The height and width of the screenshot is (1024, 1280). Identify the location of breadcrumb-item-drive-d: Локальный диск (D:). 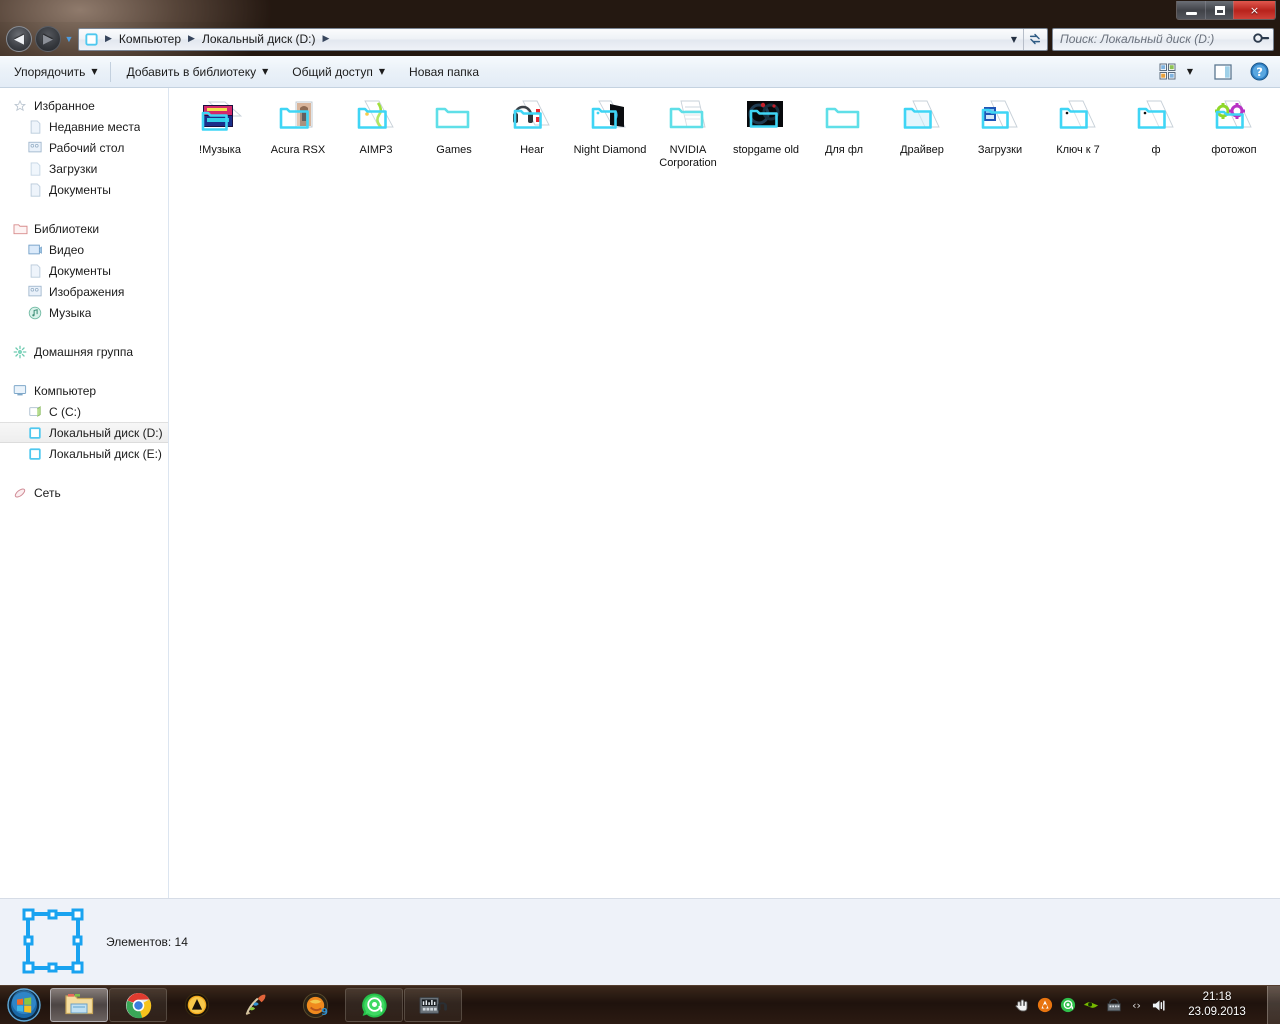
(259, 39).